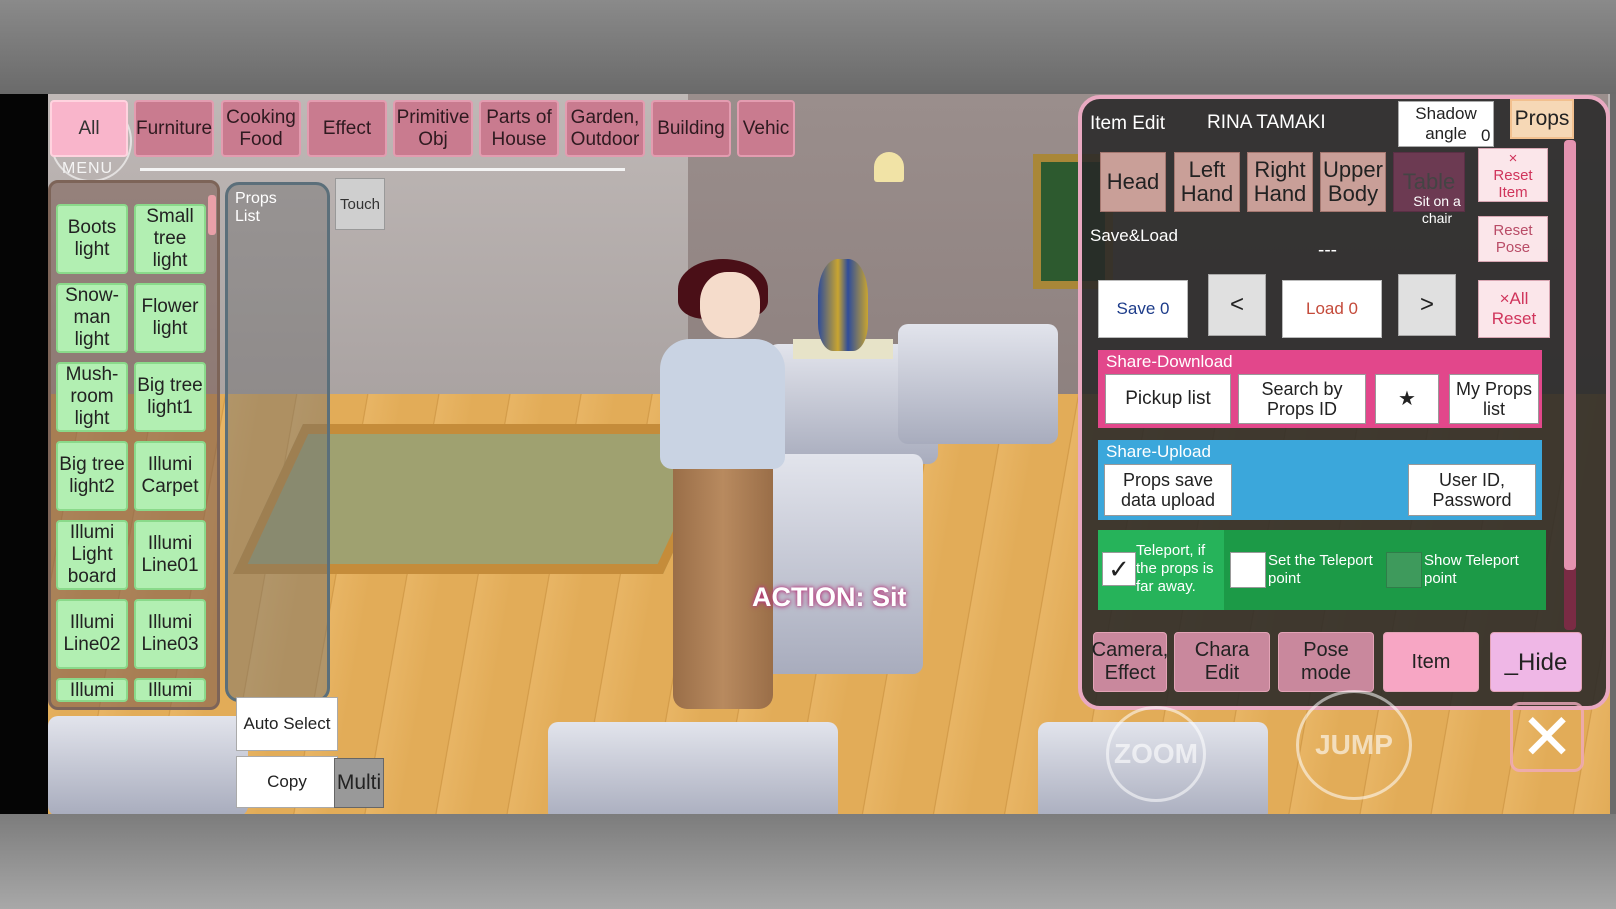  Describe the element at coordinates (1353, 182) in the screenshot. I see `tab-upper-body: Upper Body` at that location.